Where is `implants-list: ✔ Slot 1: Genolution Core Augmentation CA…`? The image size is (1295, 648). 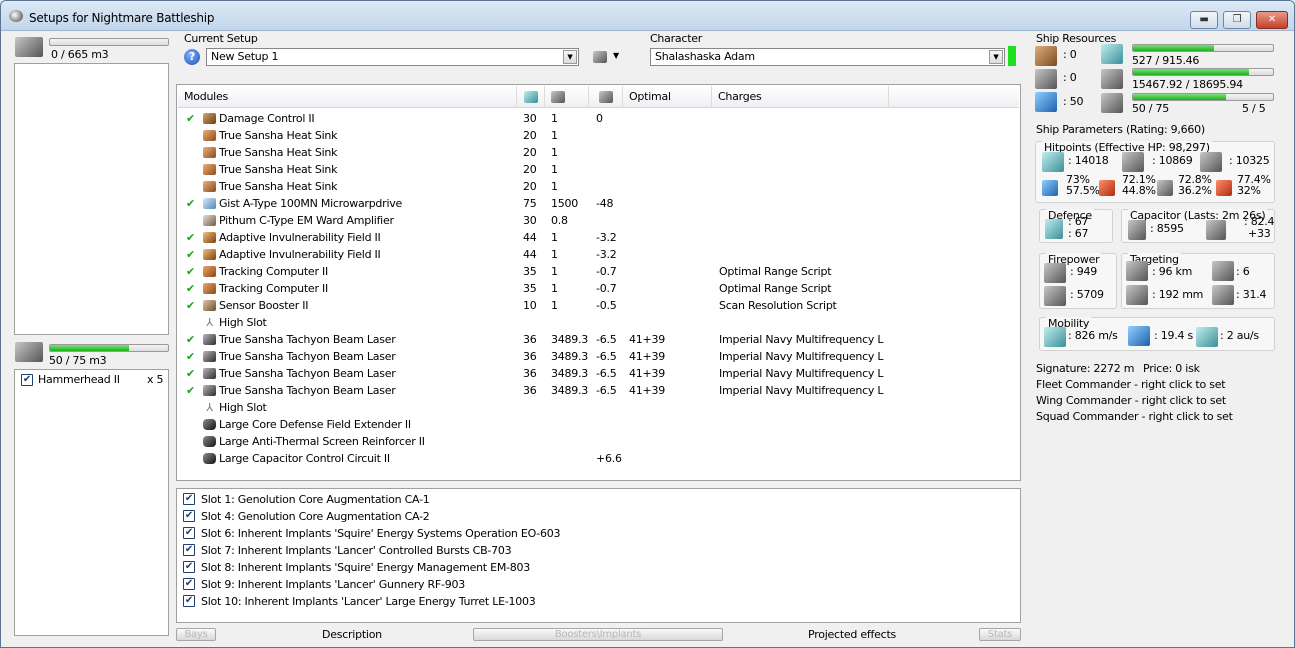 implants-list: ✔ Slot 1: Genolution Core Augmentation CA… is located at coordinates (598, 555).